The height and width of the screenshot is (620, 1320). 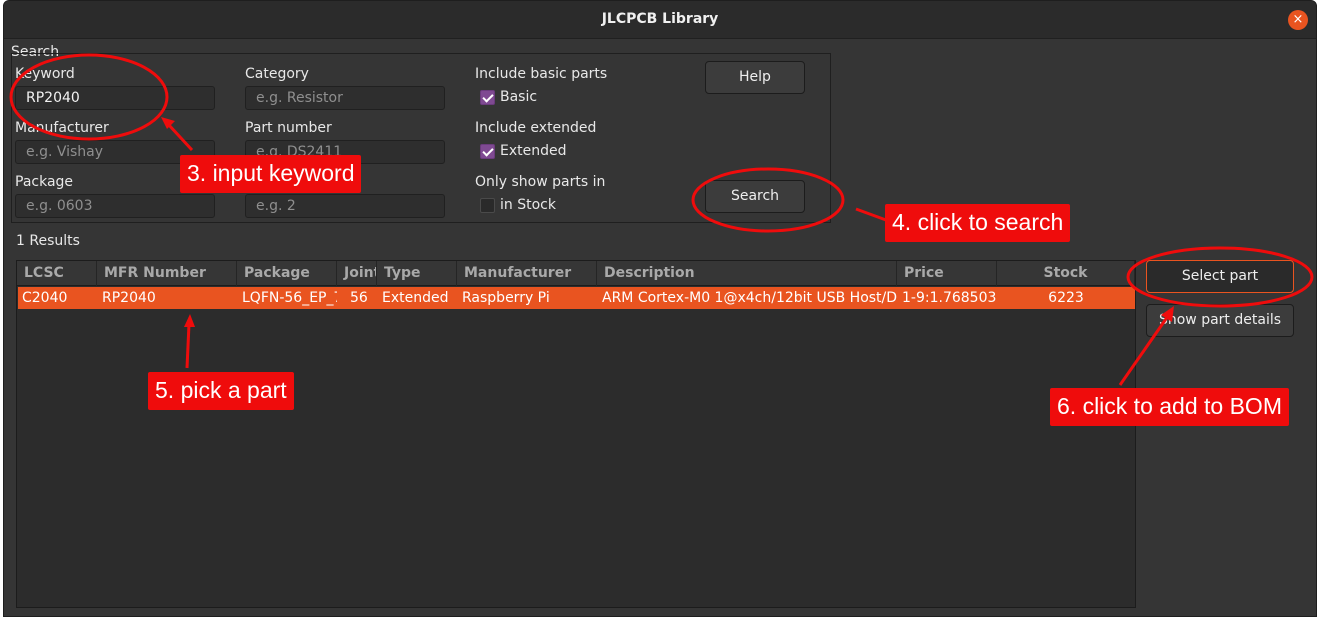 What do you see at coordinates (345, 98) in the screenshot?
I see `category-input: e.g. Resistor` at bounding box center [345, 98].